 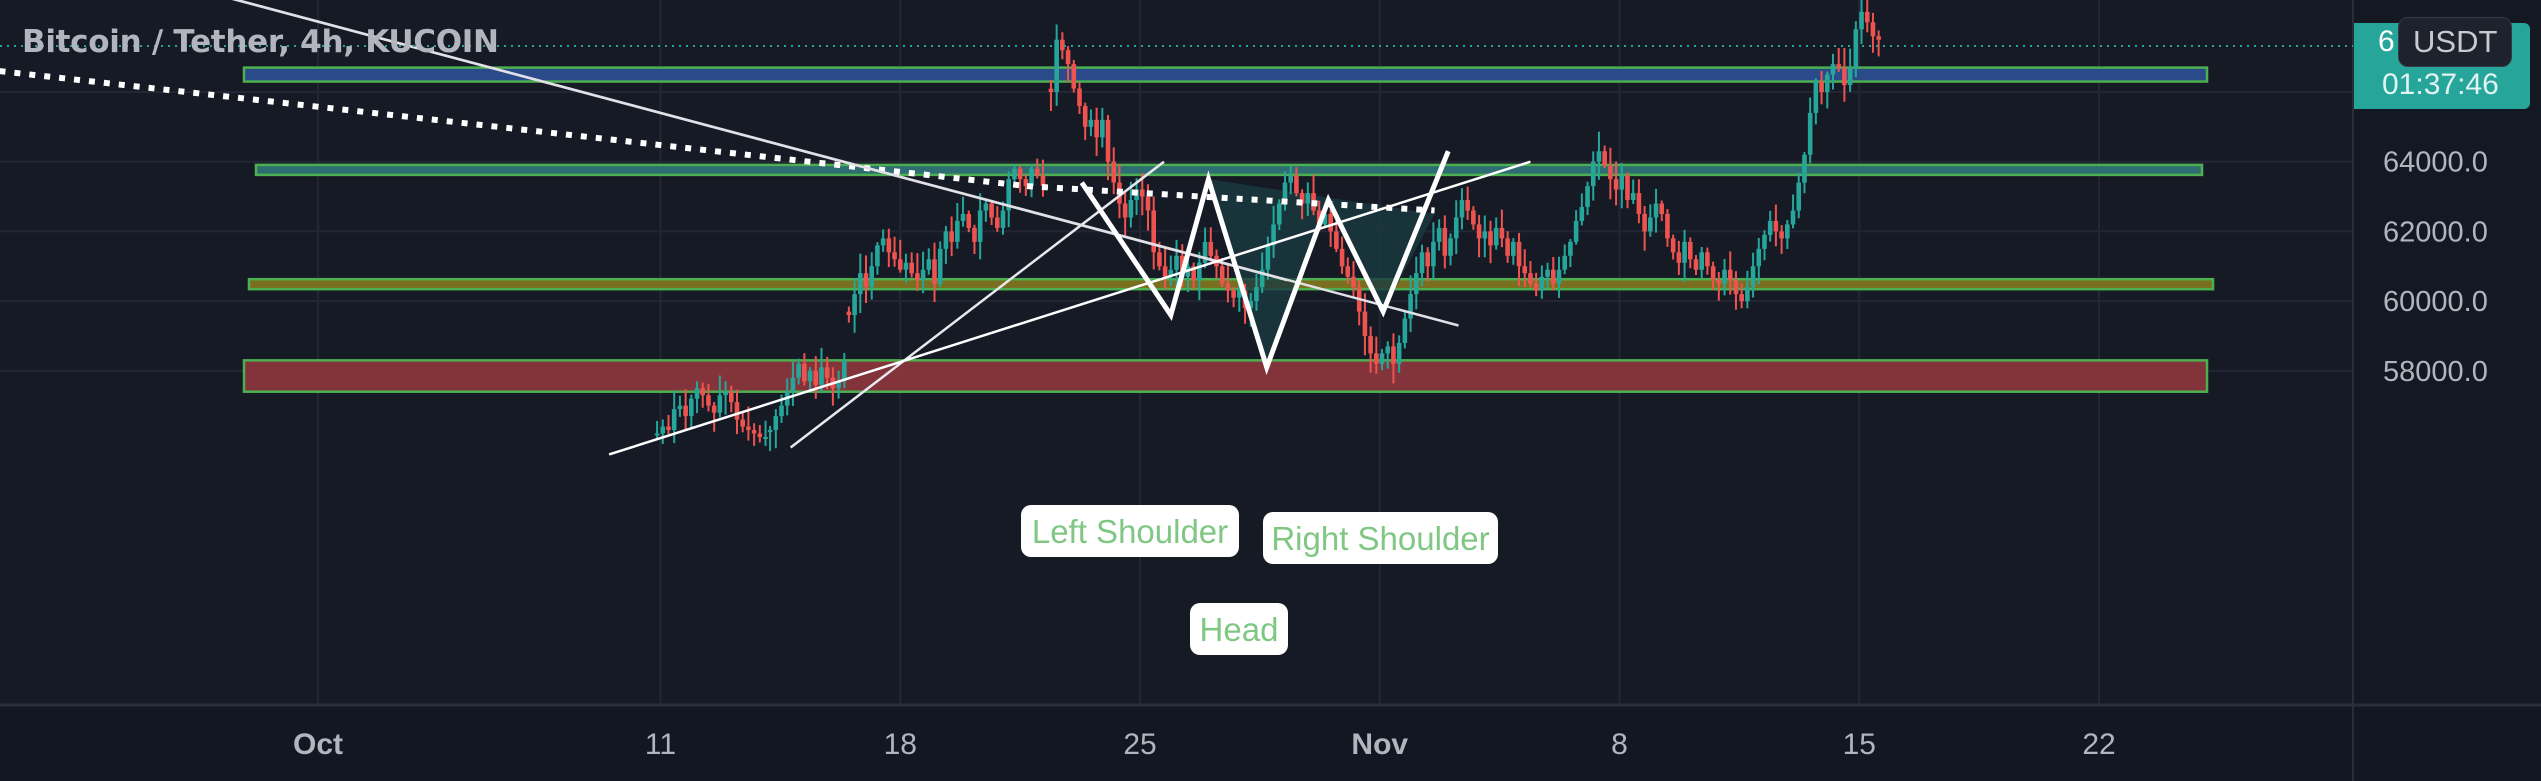 I want to click on time-axis-background, so click(x=1270, y=743).